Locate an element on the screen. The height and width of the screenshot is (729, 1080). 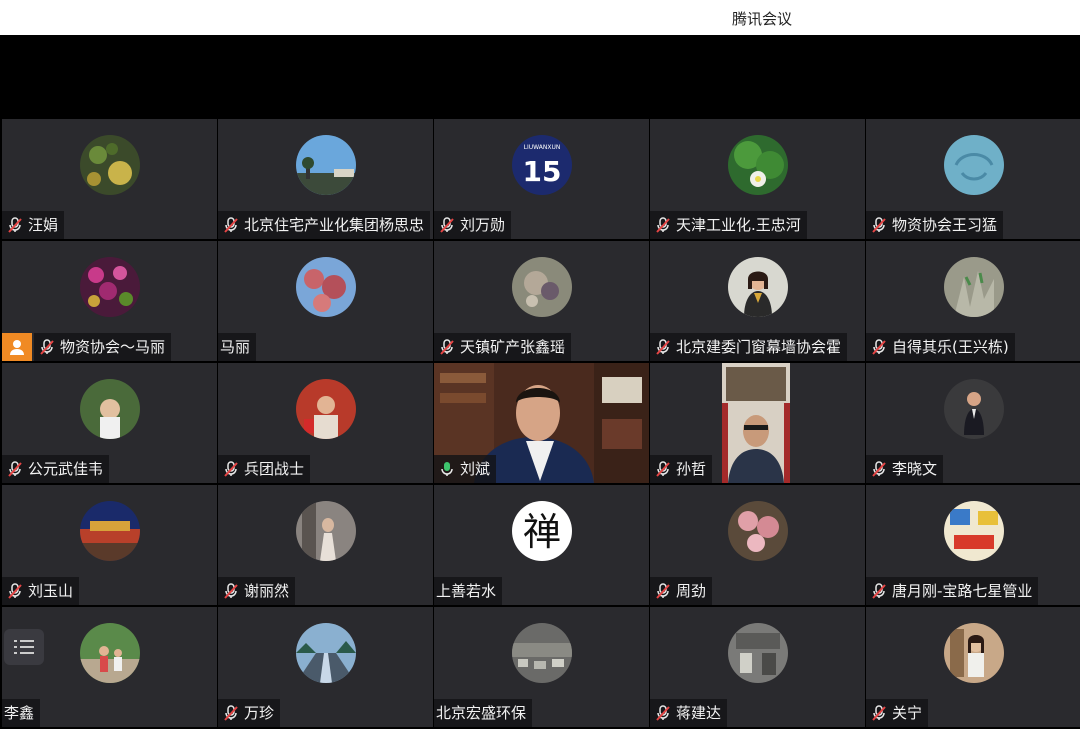
mic-active-icon is located at coordinates (447, 469).